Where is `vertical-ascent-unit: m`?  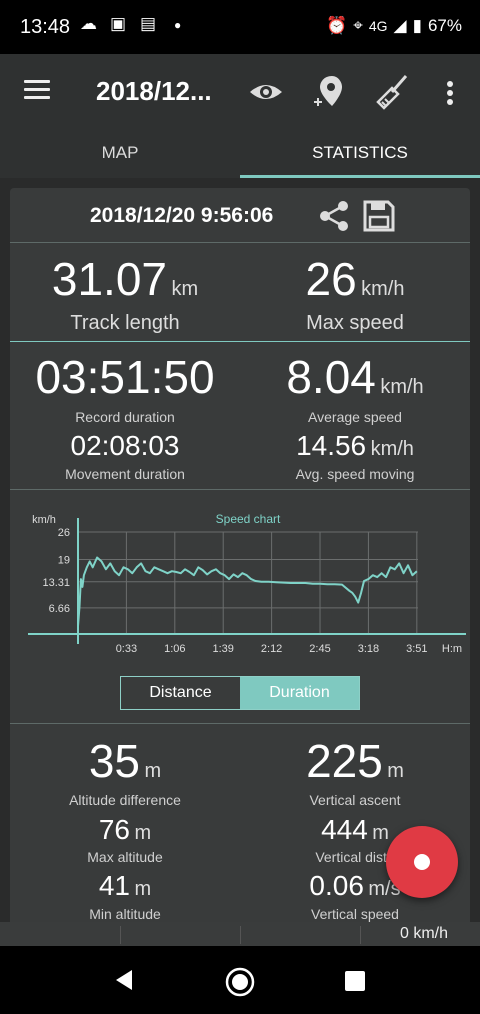
vertical-ascent-unit: m is located at coordinates (395, 771).